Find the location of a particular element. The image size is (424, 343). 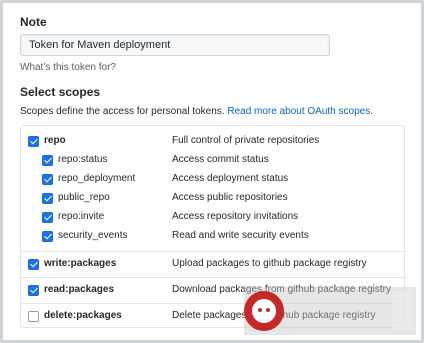

watermark is located at coordinates (330, 311).